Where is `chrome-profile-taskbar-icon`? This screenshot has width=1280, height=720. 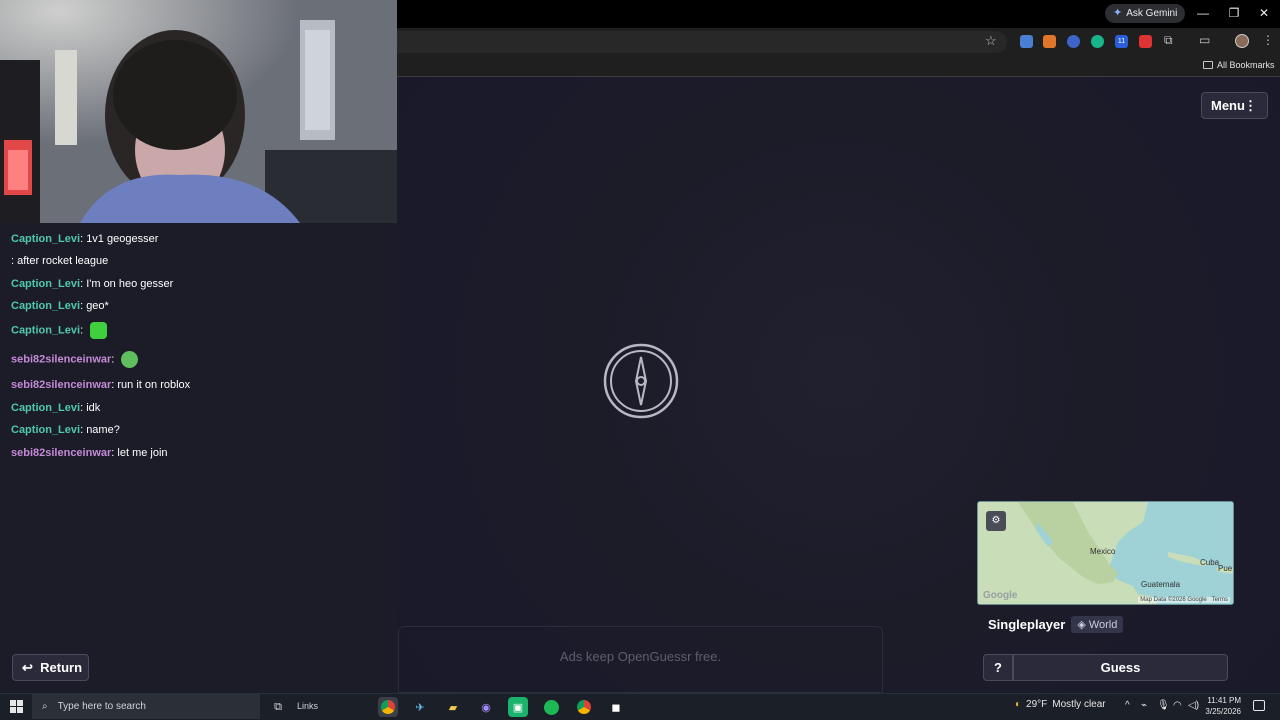
chrome-profile-taskbar-icon is located at coordinates (584, 707).